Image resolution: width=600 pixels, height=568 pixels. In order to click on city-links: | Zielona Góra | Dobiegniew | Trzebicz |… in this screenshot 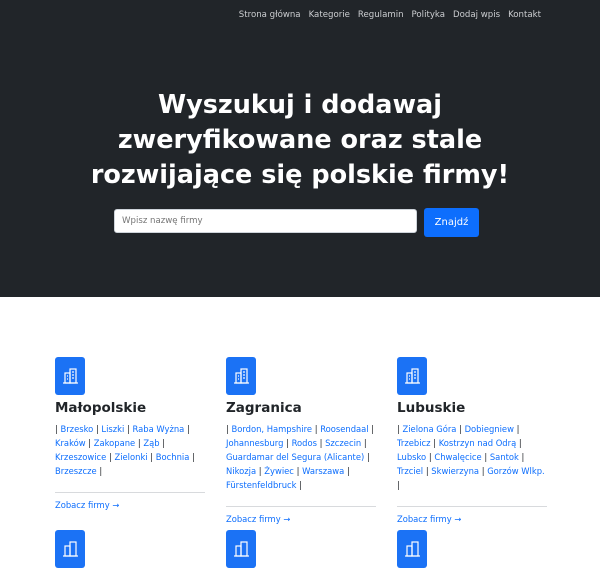, I will do `click(472, 457)`.